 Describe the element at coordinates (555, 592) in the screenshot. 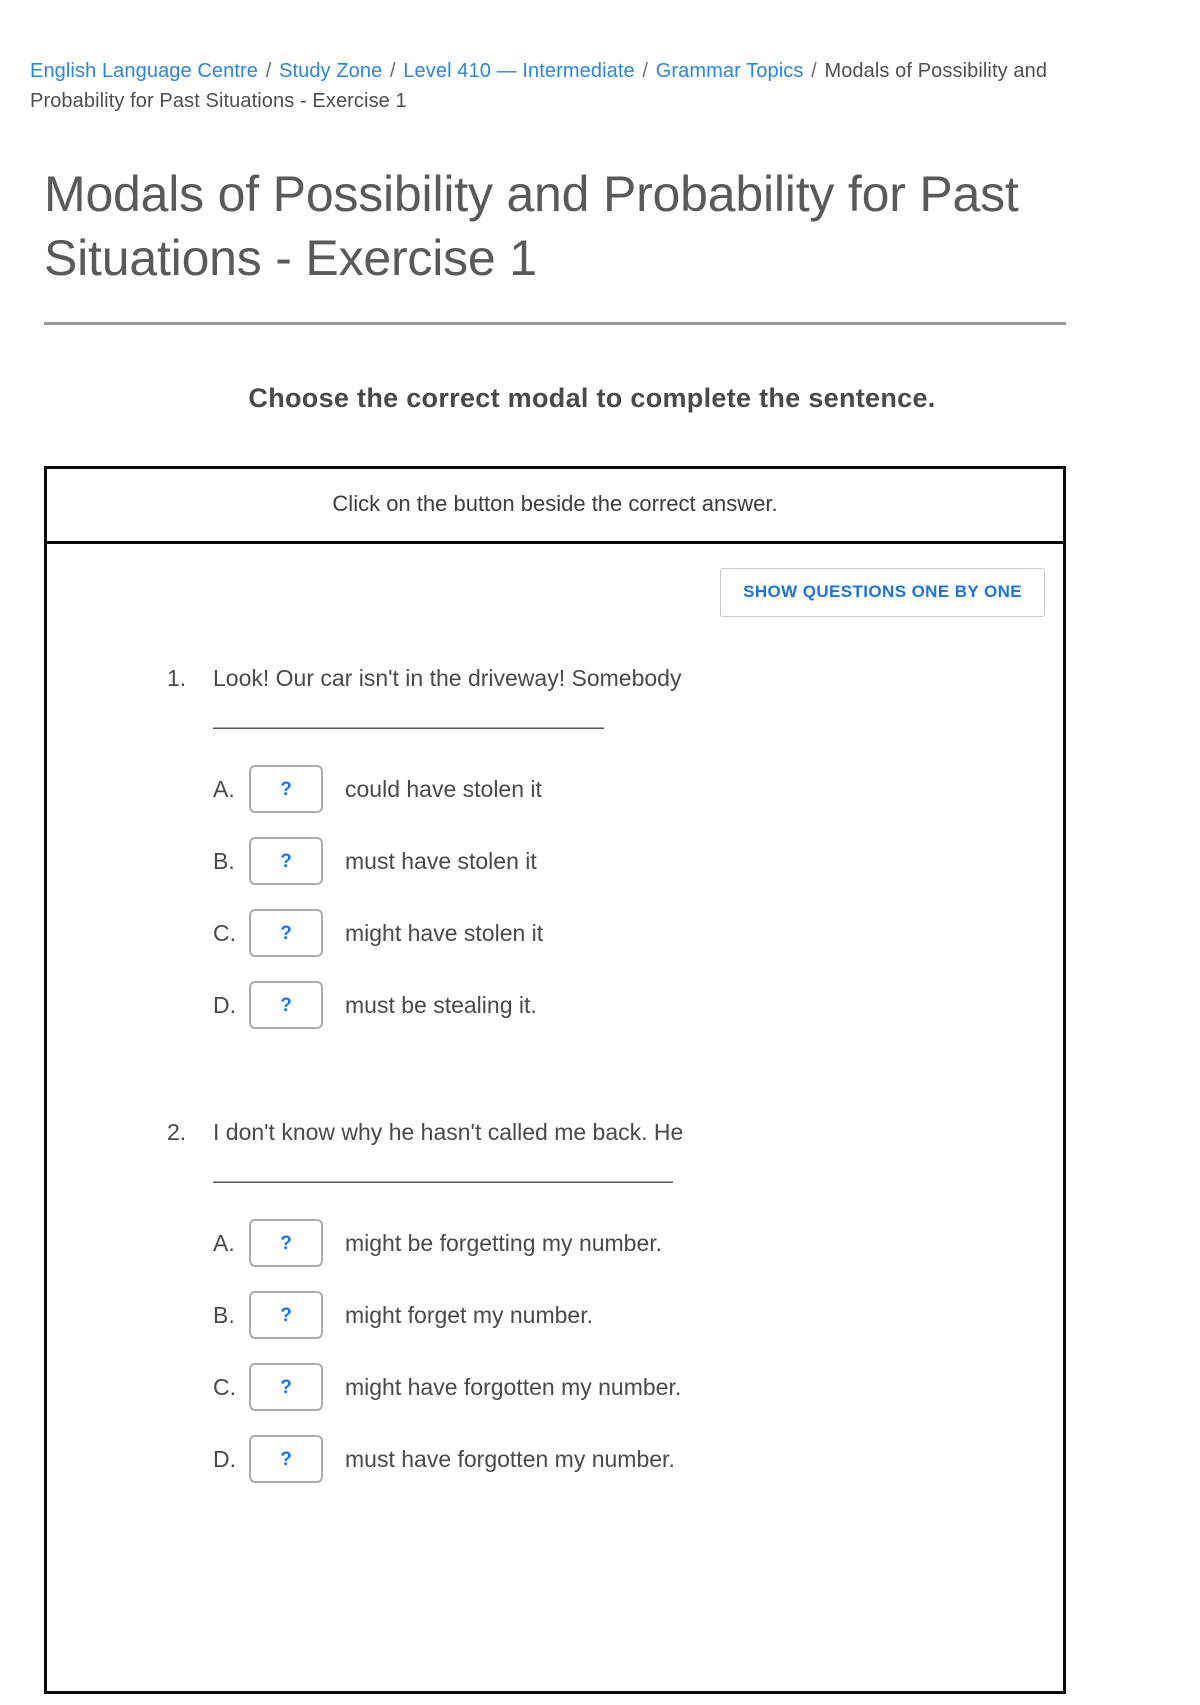

I see `quiz-toolbar: SHOW QUESTIONS ONE BY ONE` at that location.